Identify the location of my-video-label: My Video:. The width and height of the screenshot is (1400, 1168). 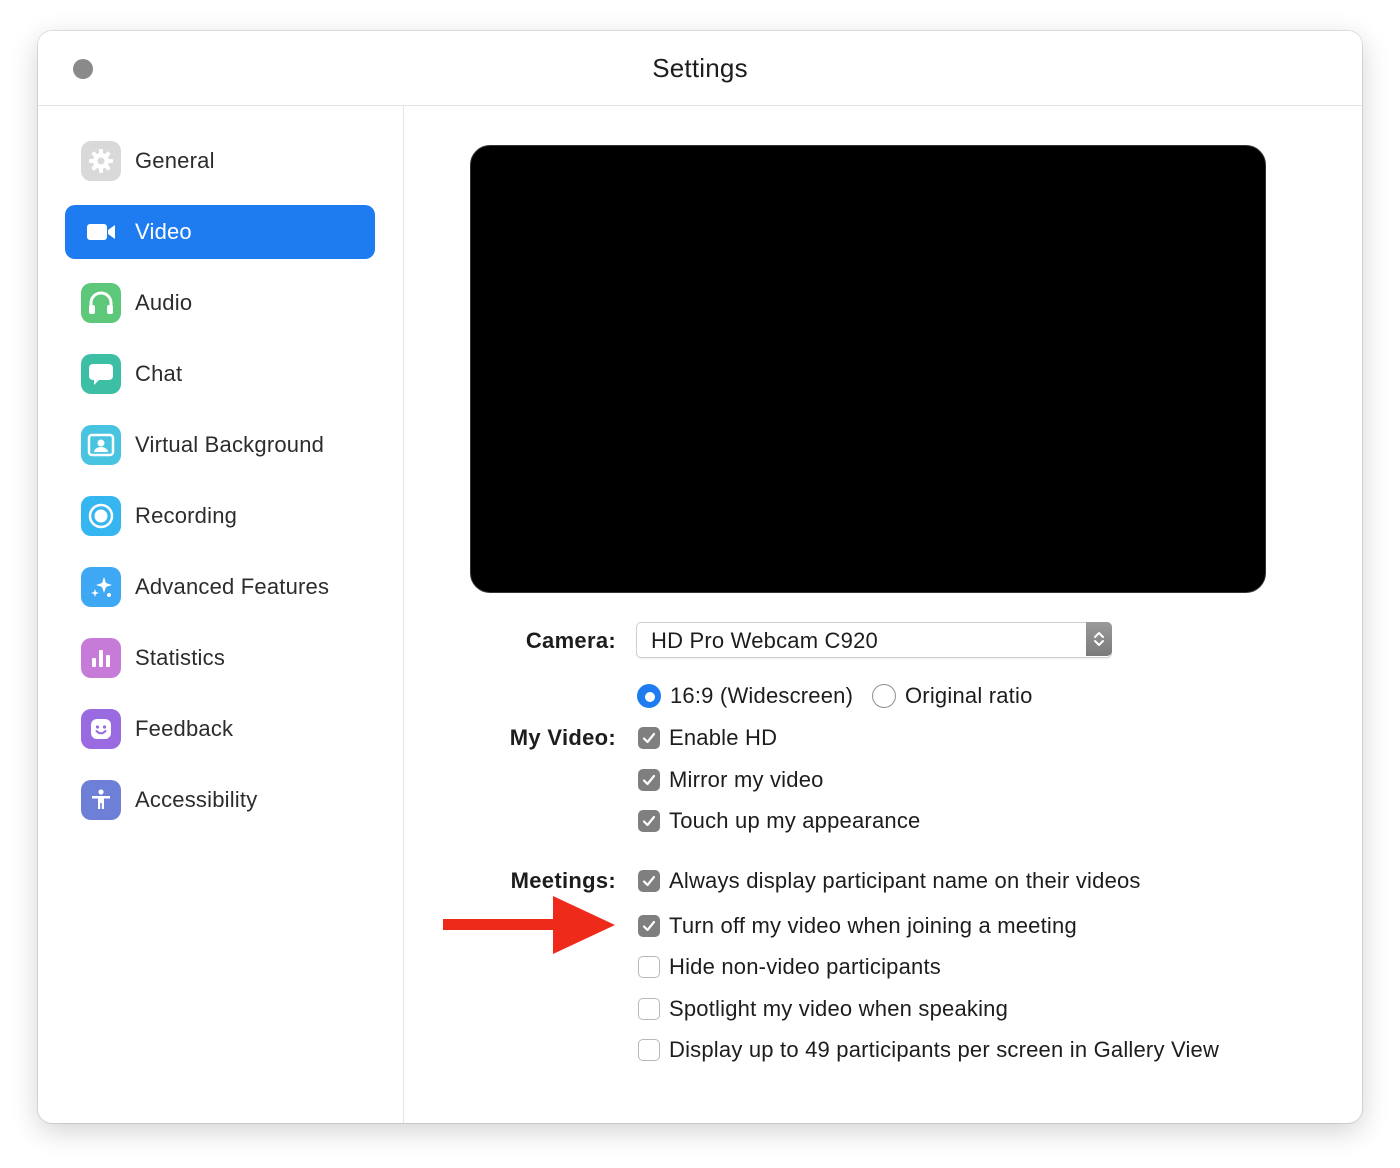
(562, 737).